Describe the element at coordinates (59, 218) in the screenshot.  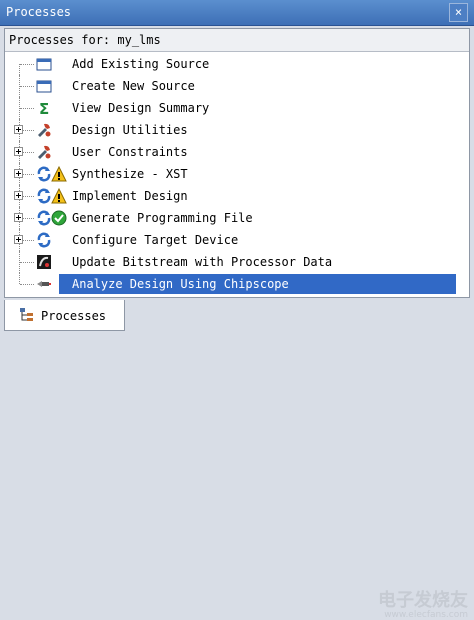
I see `ok-icon` at that location.